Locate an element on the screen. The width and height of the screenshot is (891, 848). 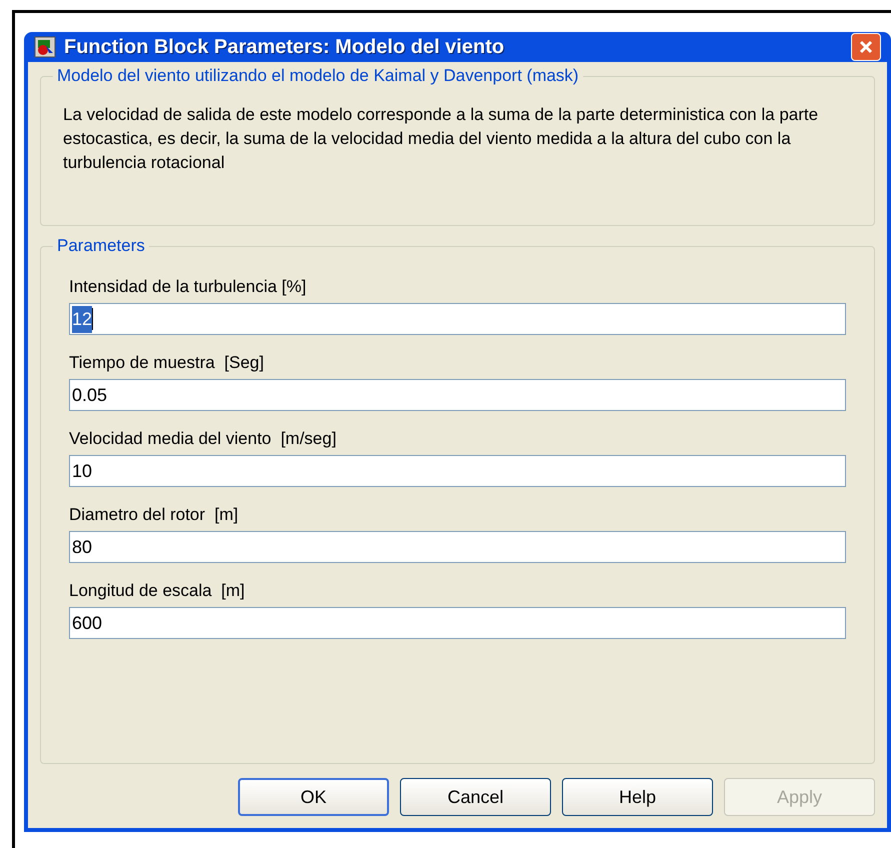
input-field: 0.05 is located at coordinates (457, 395).